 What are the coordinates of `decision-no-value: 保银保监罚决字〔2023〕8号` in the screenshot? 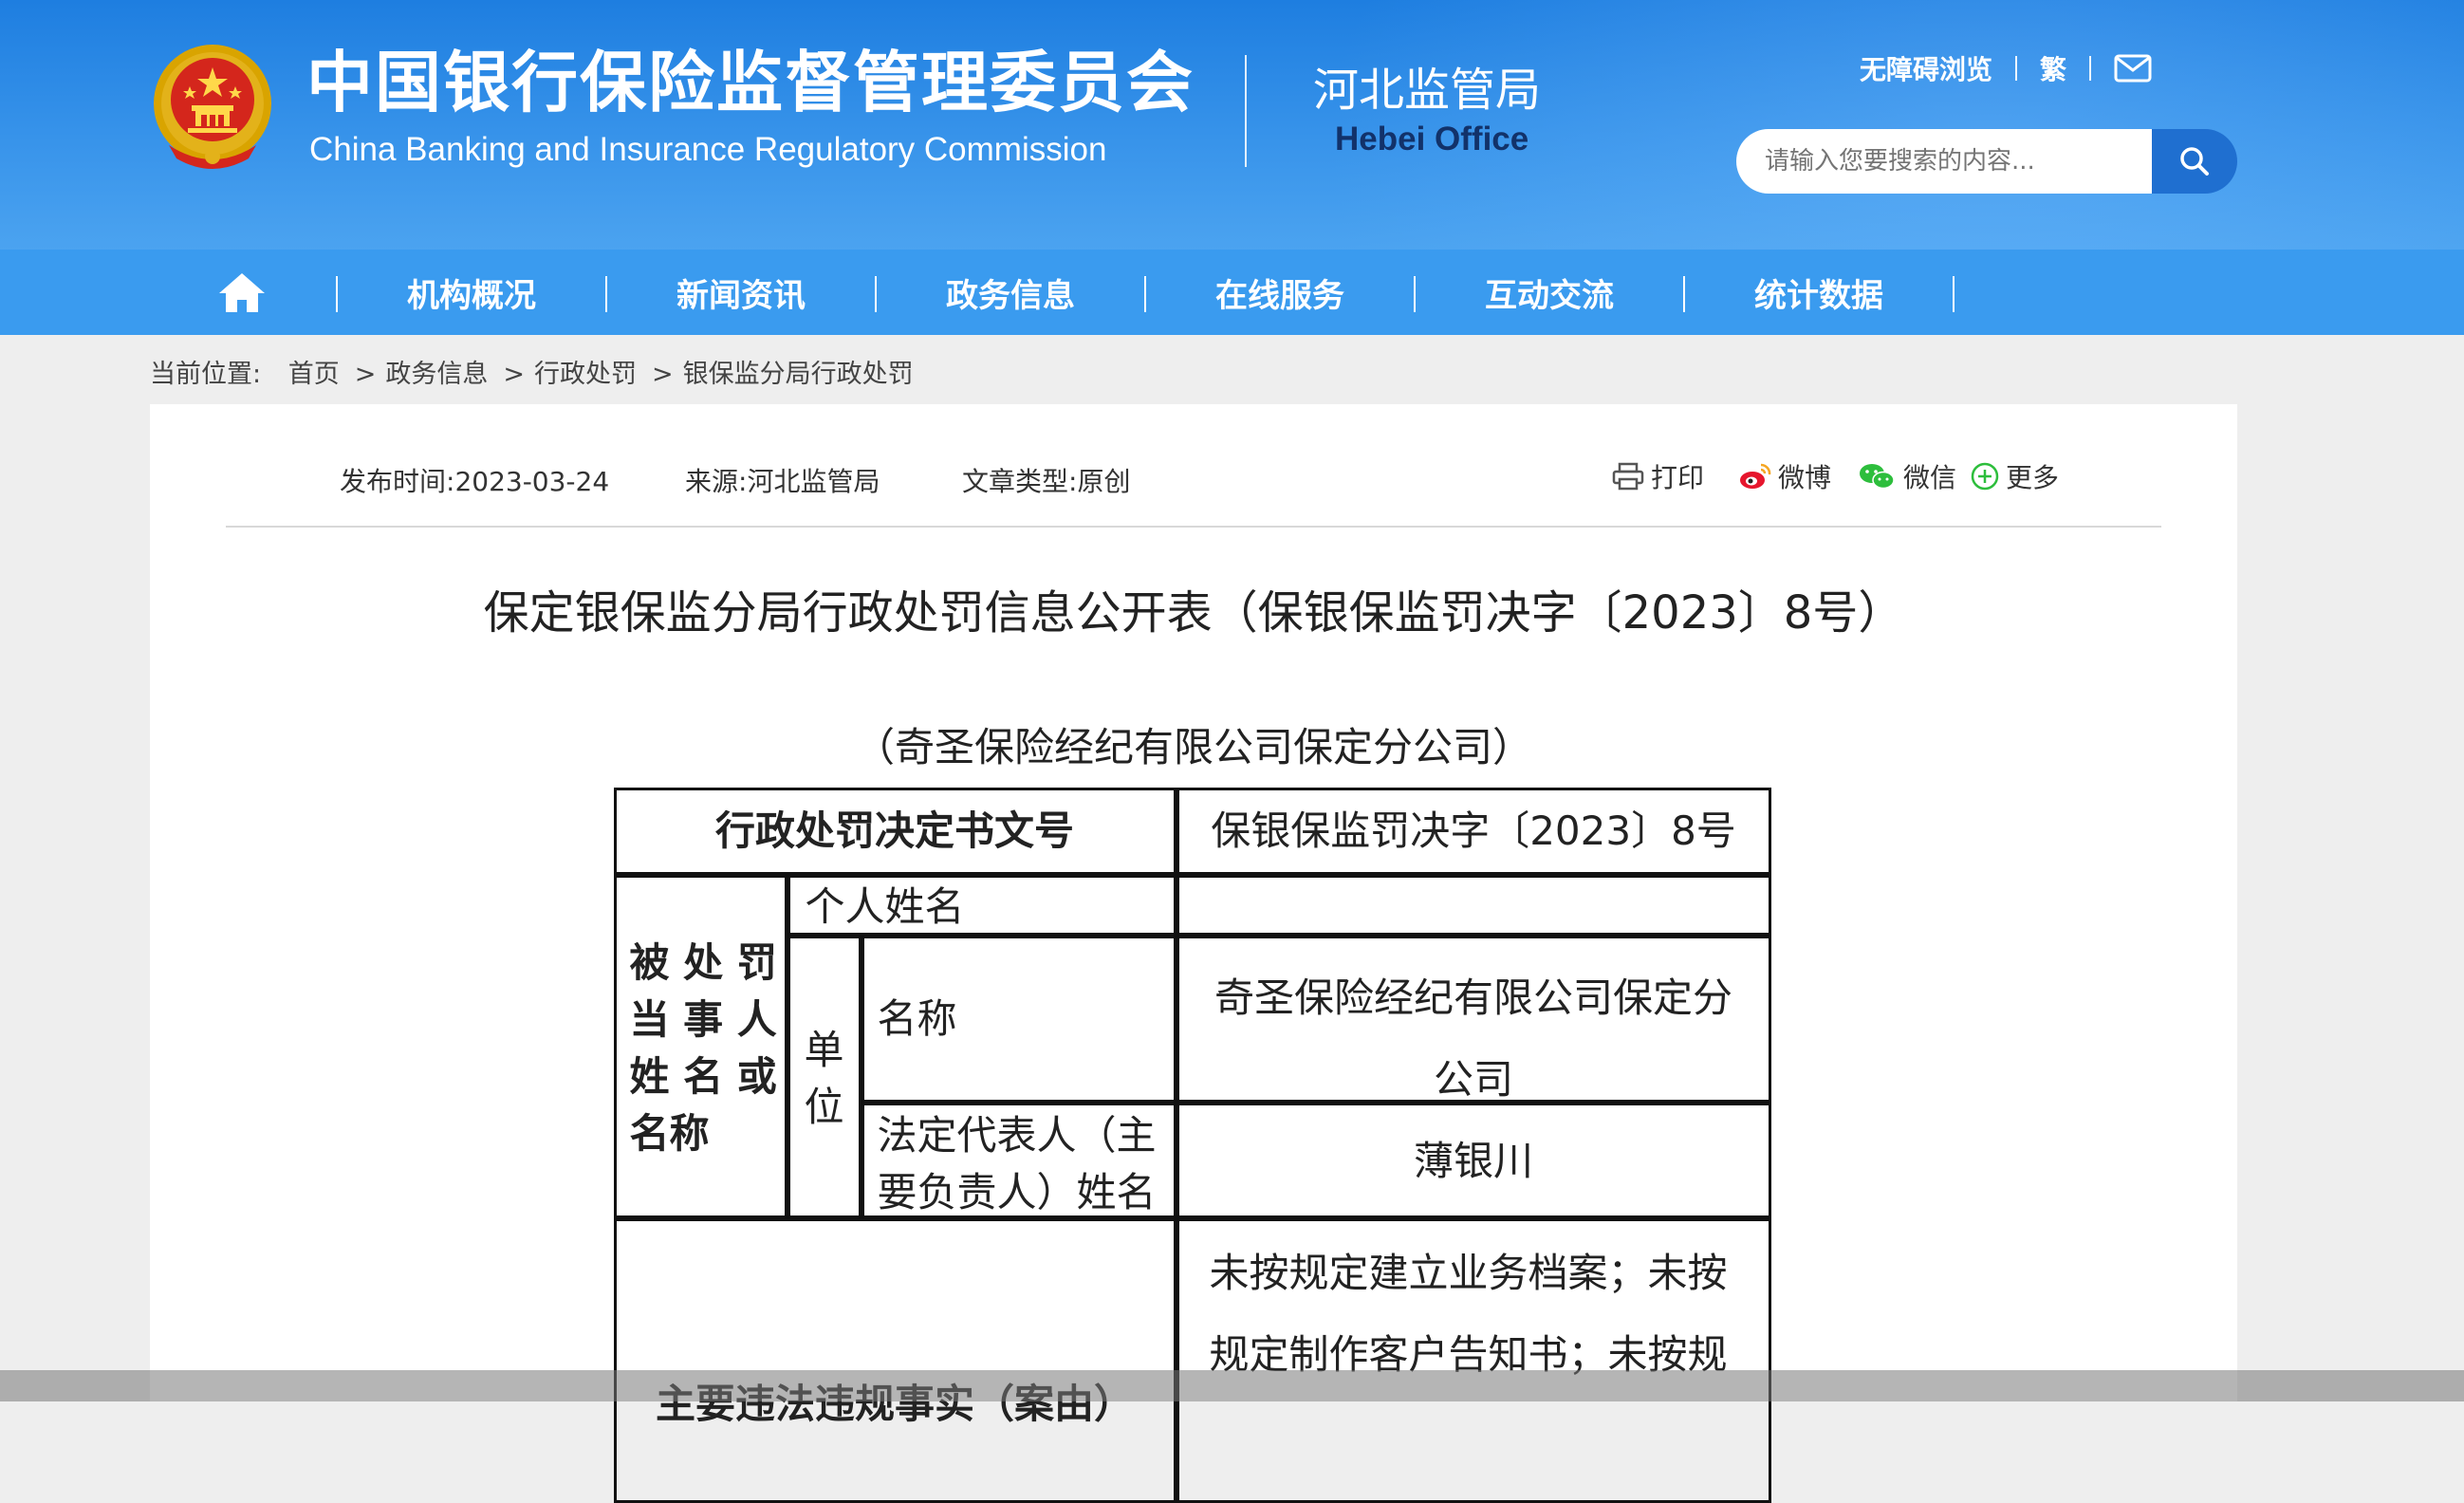 It's located at (1473, 831).